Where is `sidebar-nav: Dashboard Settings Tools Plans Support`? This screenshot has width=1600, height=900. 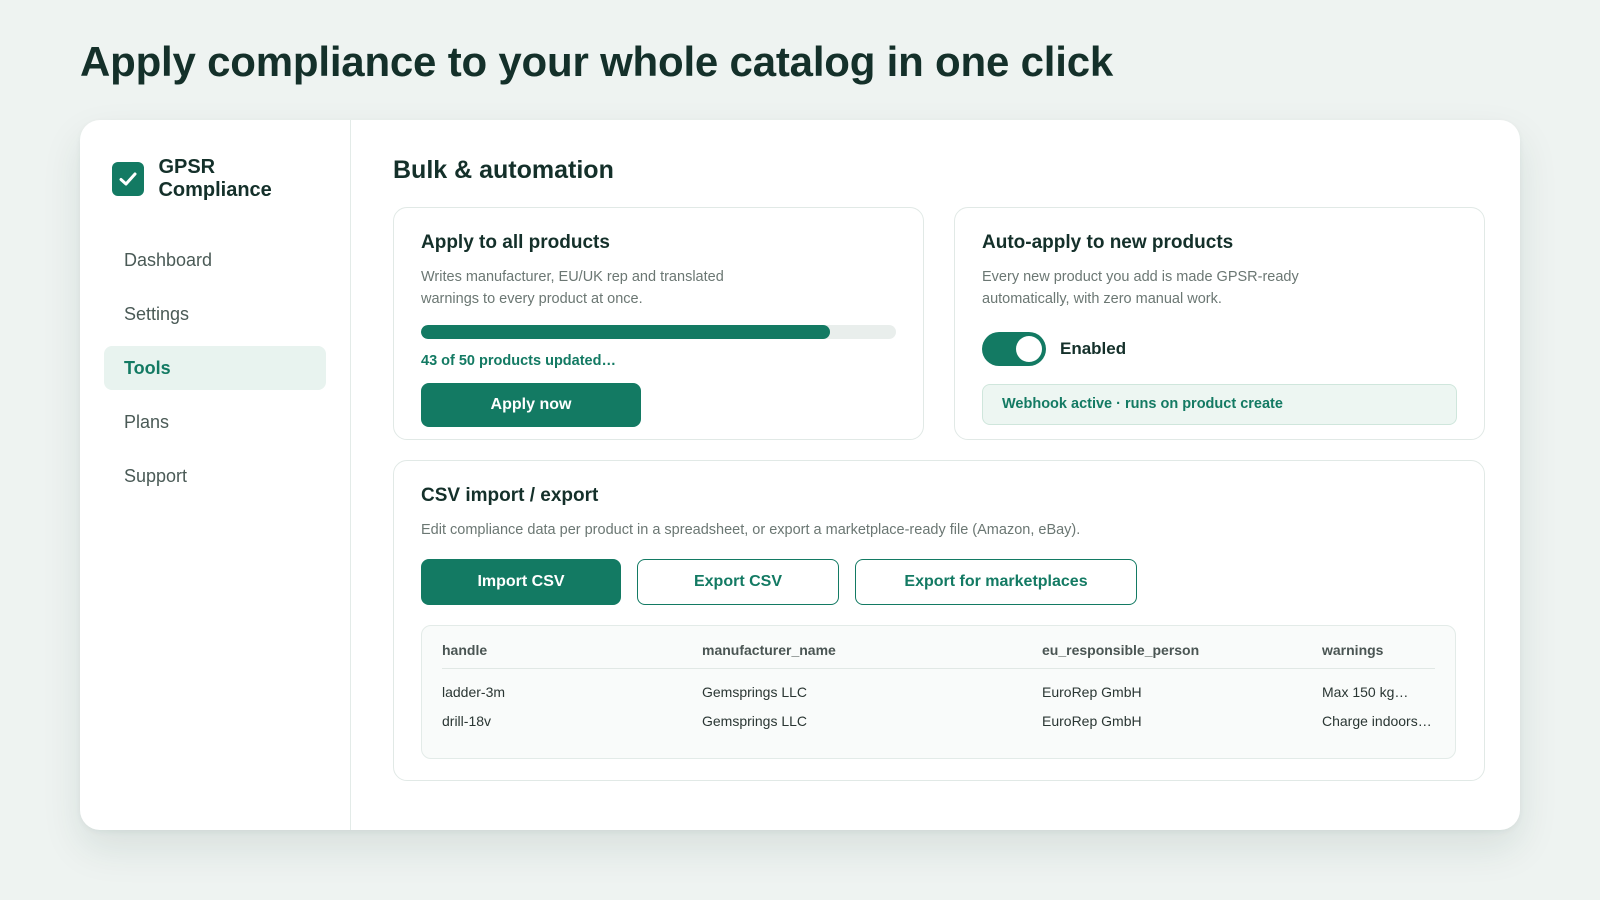 sidebar-nav: Dashboard Settings Tools Plans Support is located at coordinates (215, 368).